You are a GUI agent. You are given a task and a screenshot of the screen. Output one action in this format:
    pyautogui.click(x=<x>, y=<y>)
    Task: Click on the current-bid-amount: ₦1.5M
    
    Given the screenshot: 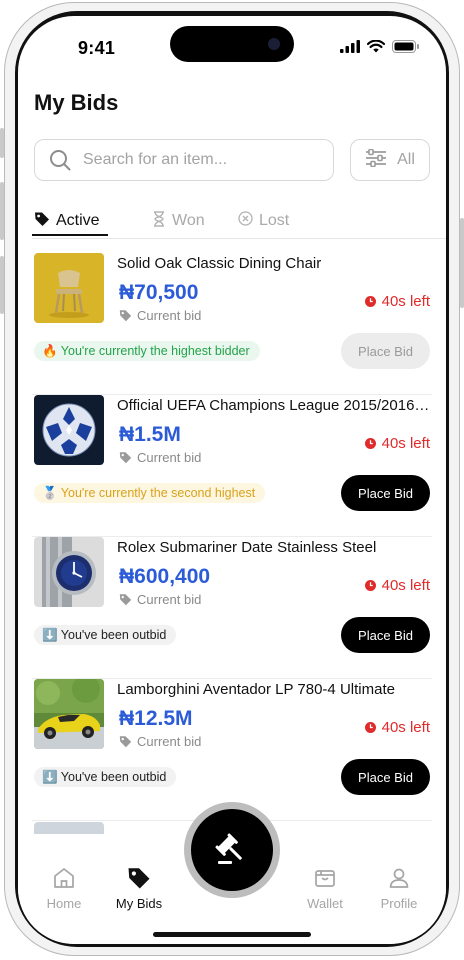 What is the action you would take?
    pyautogui.click(x=150, y=434)
    